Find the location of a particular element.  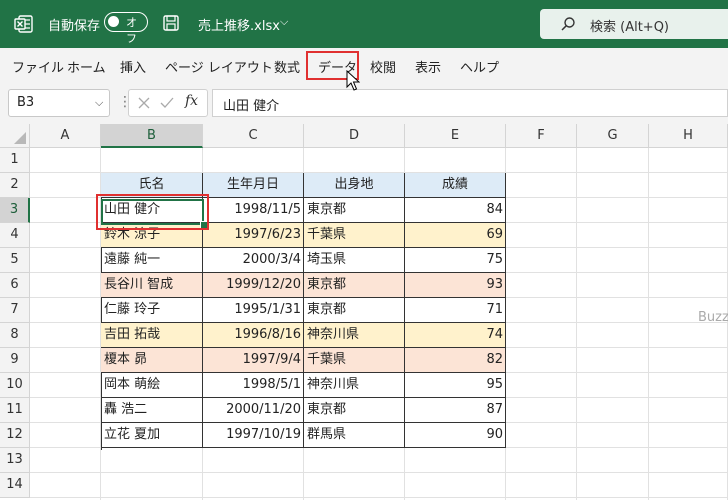

cell-name: 榎本 昴 is located at coordinates (152, 360).